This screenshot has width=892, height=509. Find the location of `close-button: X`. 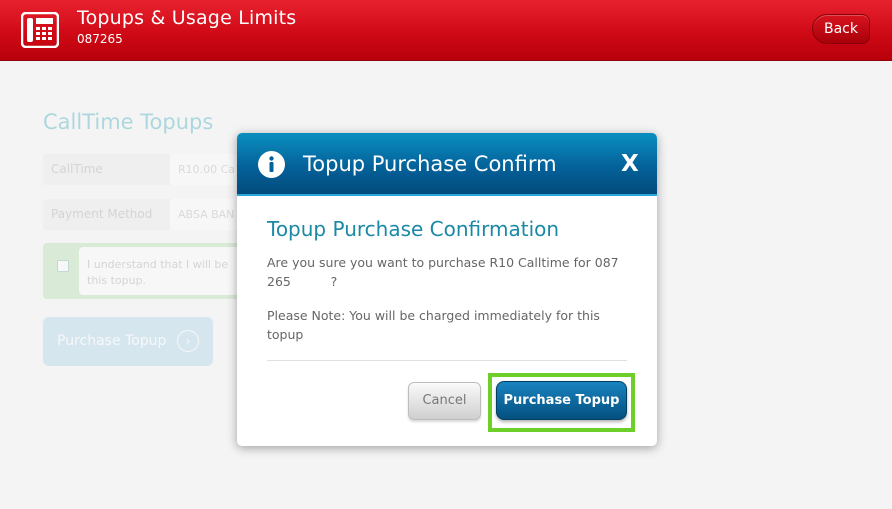

close-button: X is located at coordinates (630, 164).